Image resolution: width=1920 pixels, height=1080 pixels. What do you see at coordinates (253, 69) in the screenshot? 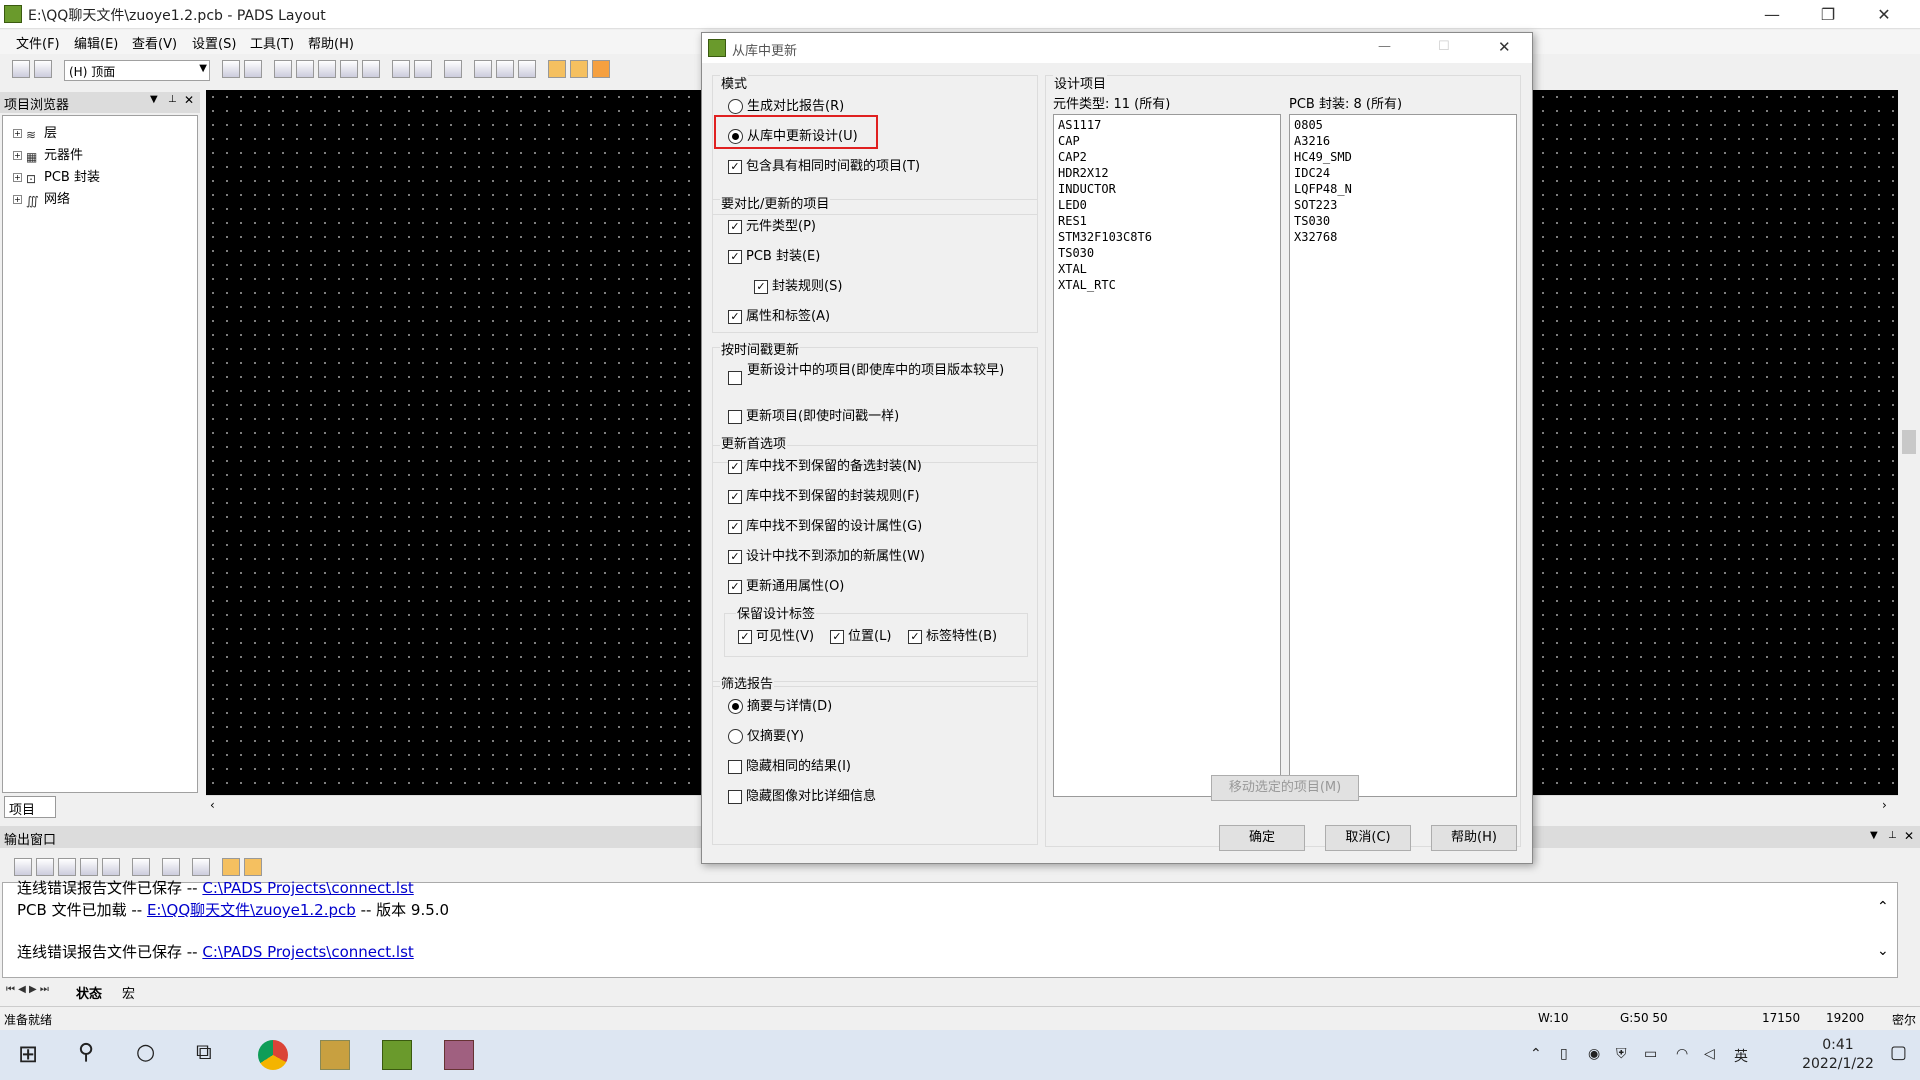
I see `refresh-icon` at bounding box center [253, 69].